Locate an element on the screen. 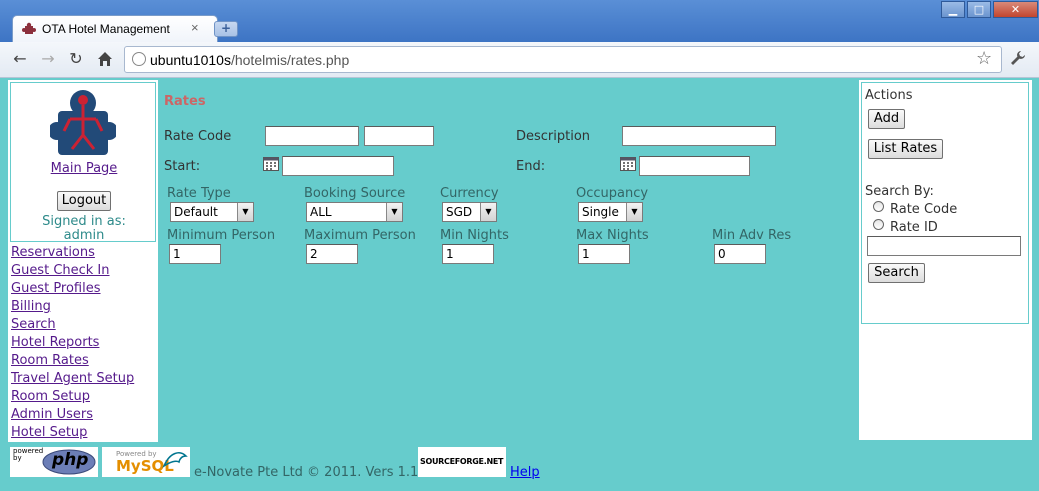 Image resolution: width=1039 pixels, height=491 pixels. nav-link-travel-agent-setup: Travel Agent Setup is located at coordinates (72, 378).